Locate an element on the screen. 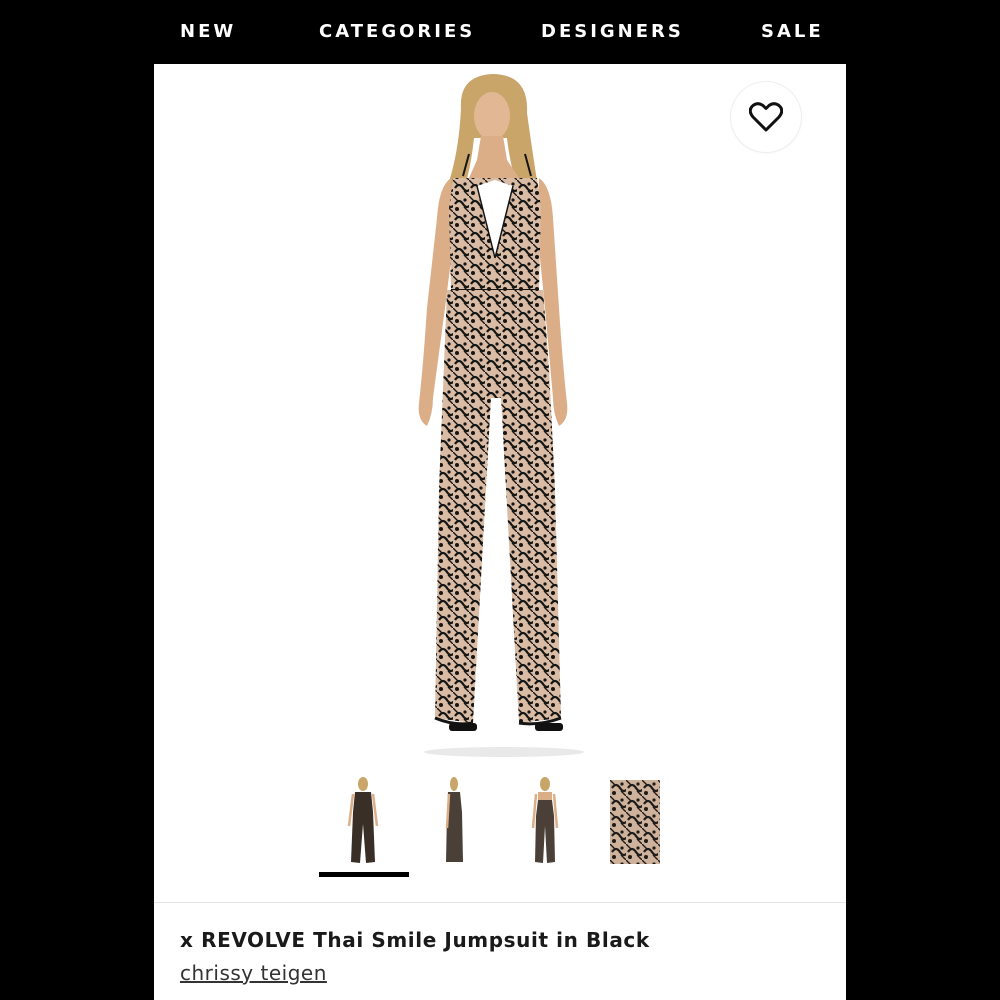 The height and width of the screenshot is (1000, 1000). product-title: x REVOLVE Thai Smile Jumpsuit in Black is located at coordinates (415, 940).